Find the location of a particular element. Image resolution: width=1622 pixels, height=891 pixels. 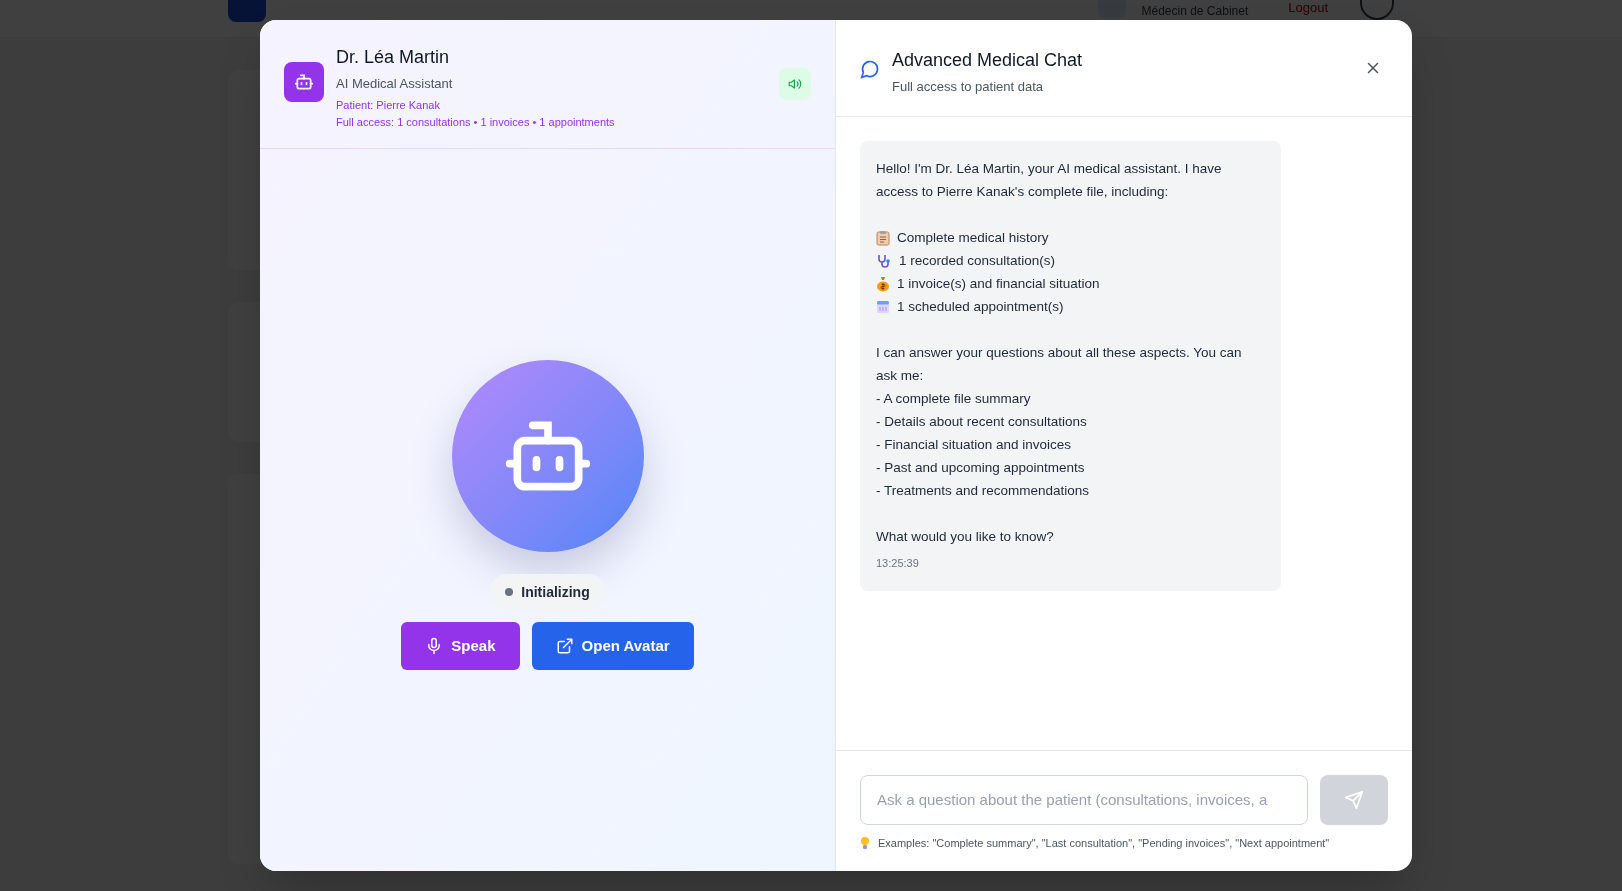

money-bag-icon is located at coordinates (883, 283).